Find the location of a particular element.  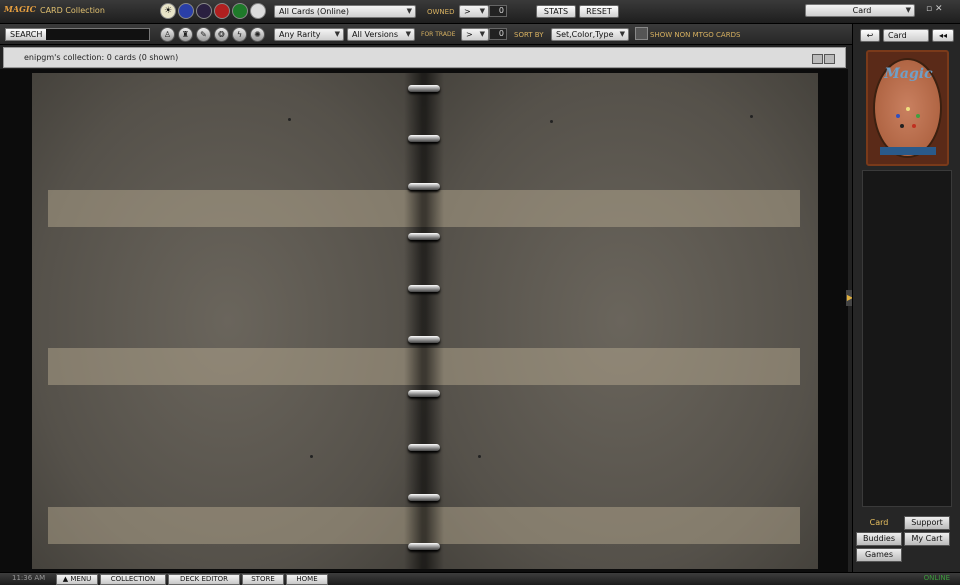

card-preview-select-value: Card is located at coordinates (897, 35).